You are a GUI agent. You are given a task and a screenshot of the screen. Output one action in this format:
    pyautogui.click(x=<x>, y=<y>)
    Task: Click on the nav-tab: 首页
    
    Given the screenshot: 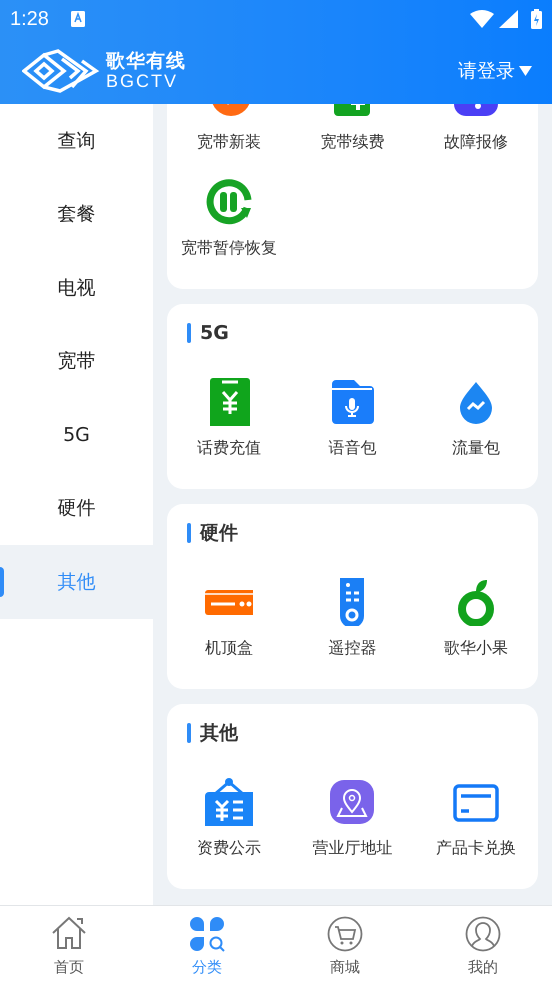 What is the action you would take?
    pyautogui.click(x=69, y=944)
    